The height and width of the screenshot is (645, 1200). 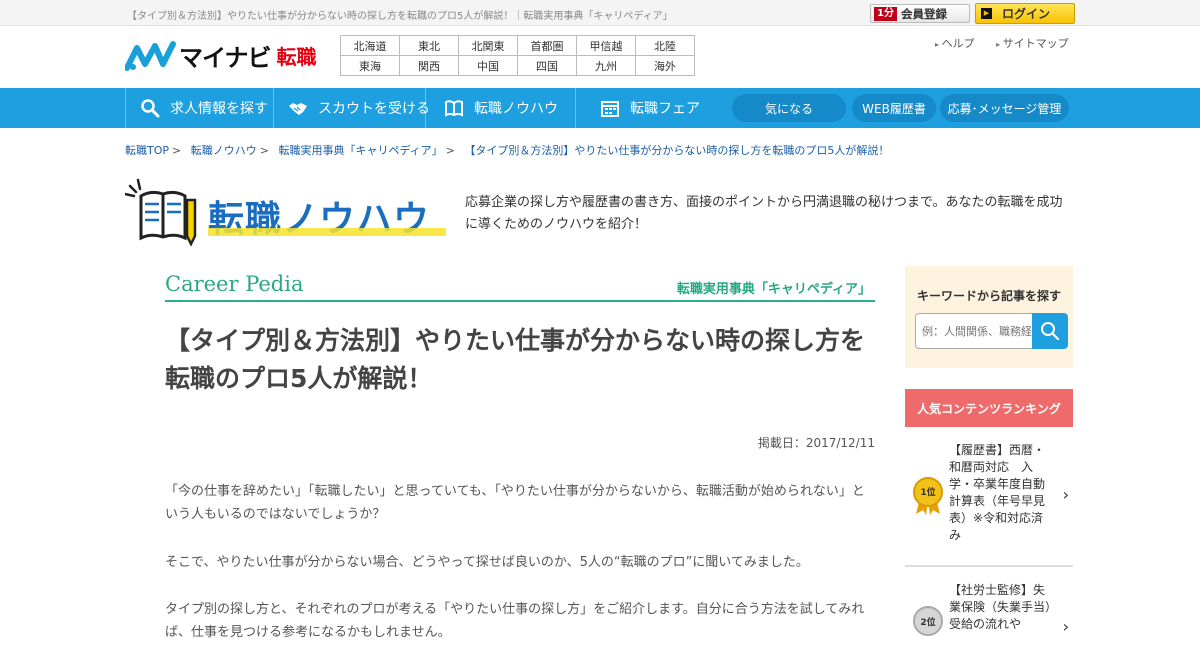 I want to click on breadcrumb-link: 転職TOP, so click(x=147, y=150).